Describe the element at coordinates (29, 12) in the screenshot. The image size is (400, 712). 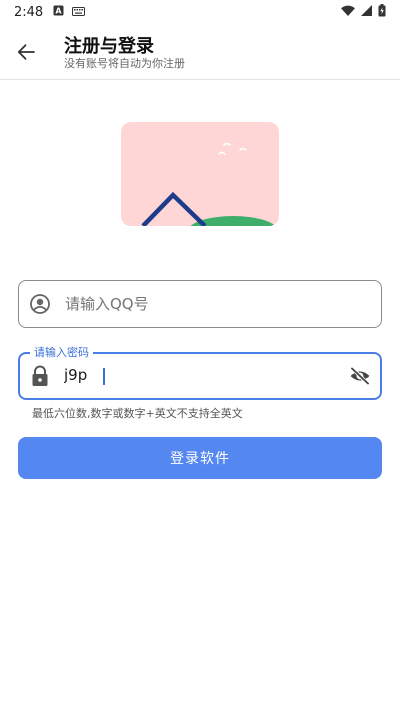
I see `status-time: 2:48` at that location.